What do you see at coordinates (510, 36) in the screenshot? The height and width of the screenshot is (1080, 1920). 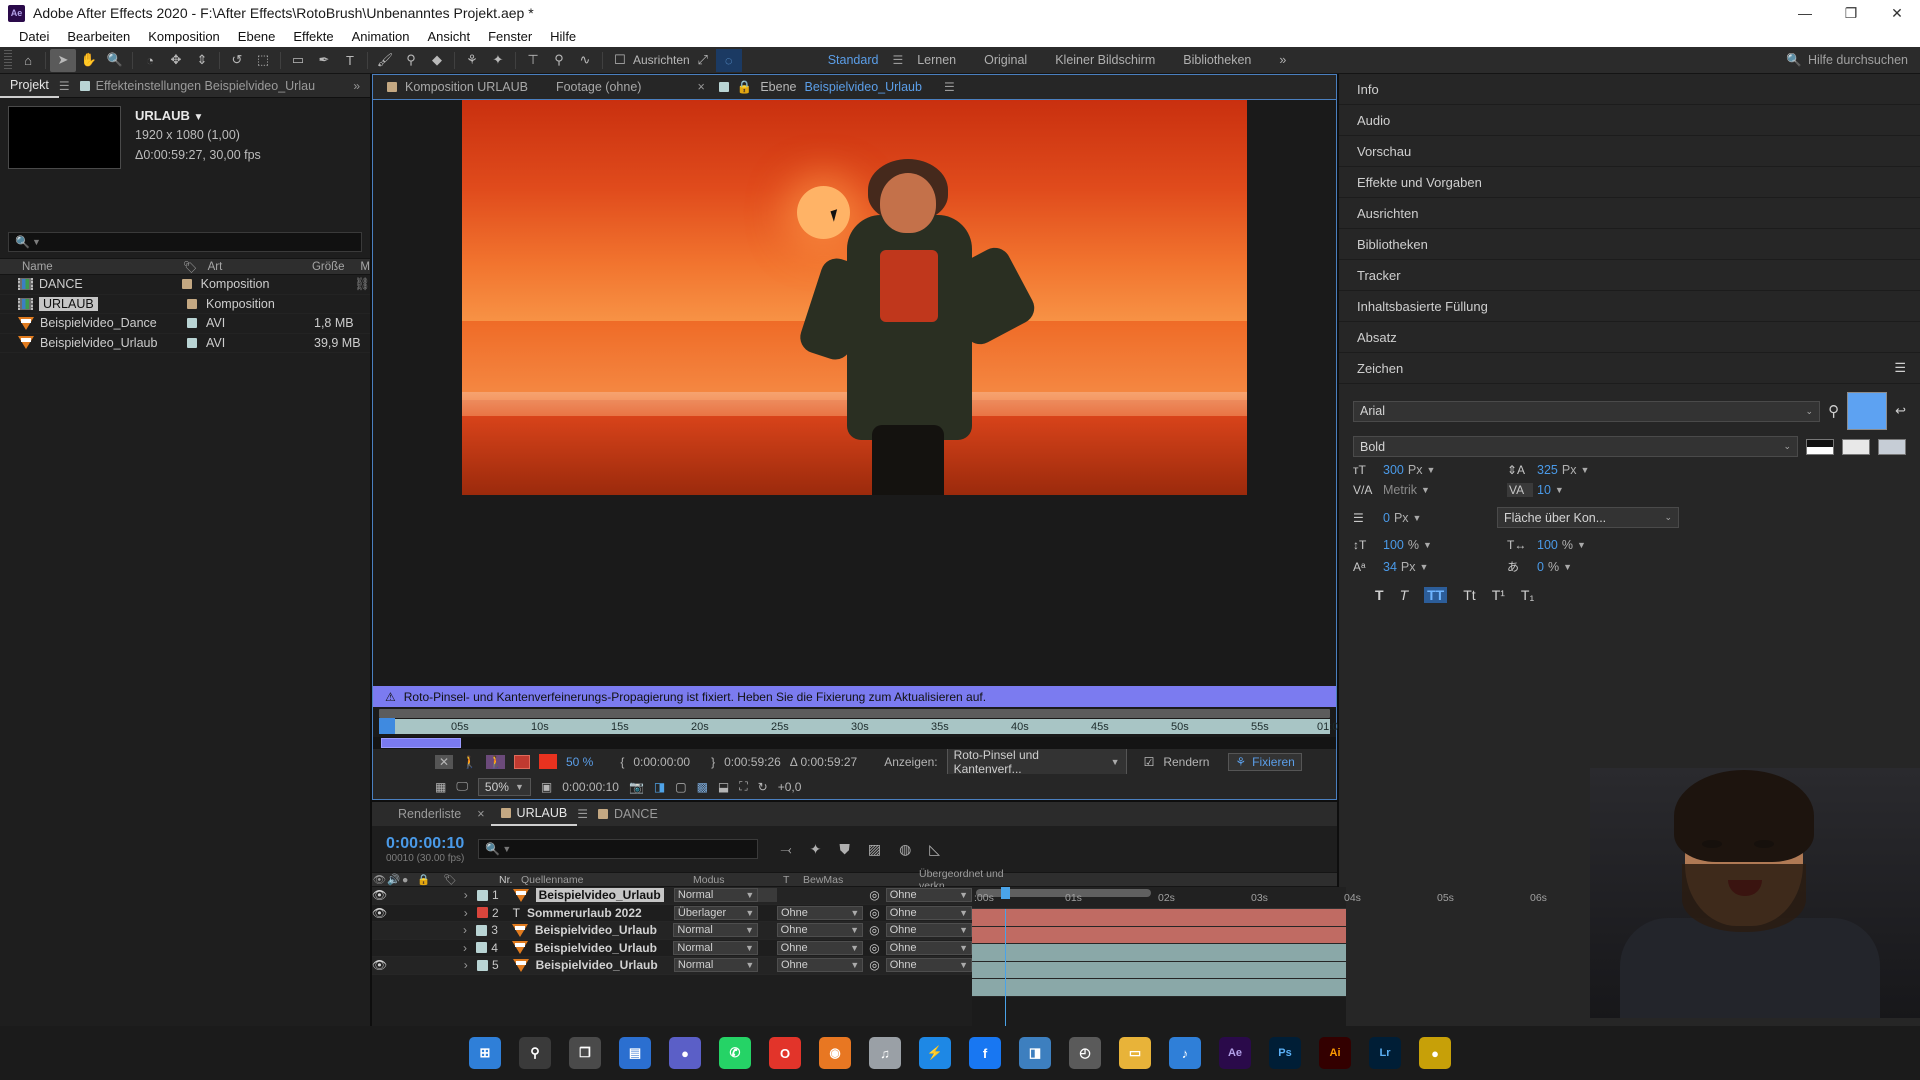 I see `menu-item-fenster: Fenster` at bounding box center [510, 36].